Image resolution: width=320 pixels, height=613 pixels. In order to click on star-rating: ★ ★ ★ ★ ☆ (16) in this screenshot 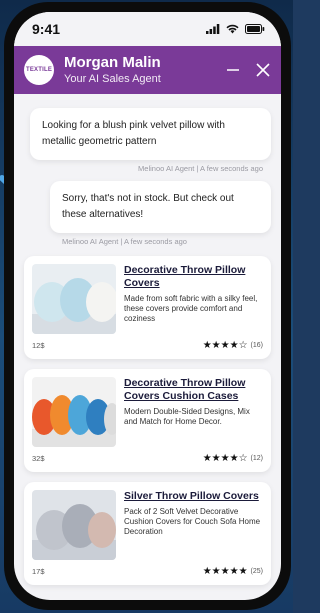, I will do `click(233, 345)`.